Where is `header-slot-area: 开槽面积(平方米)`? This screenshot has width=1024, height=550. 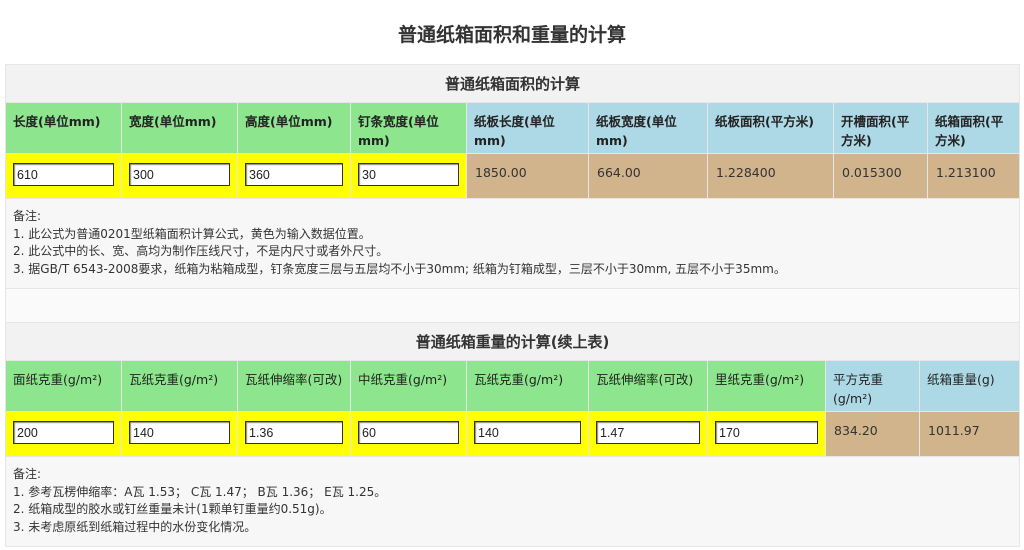
header-slot-area: 开槽面积(平方米) is located at coordinates (880, 128).